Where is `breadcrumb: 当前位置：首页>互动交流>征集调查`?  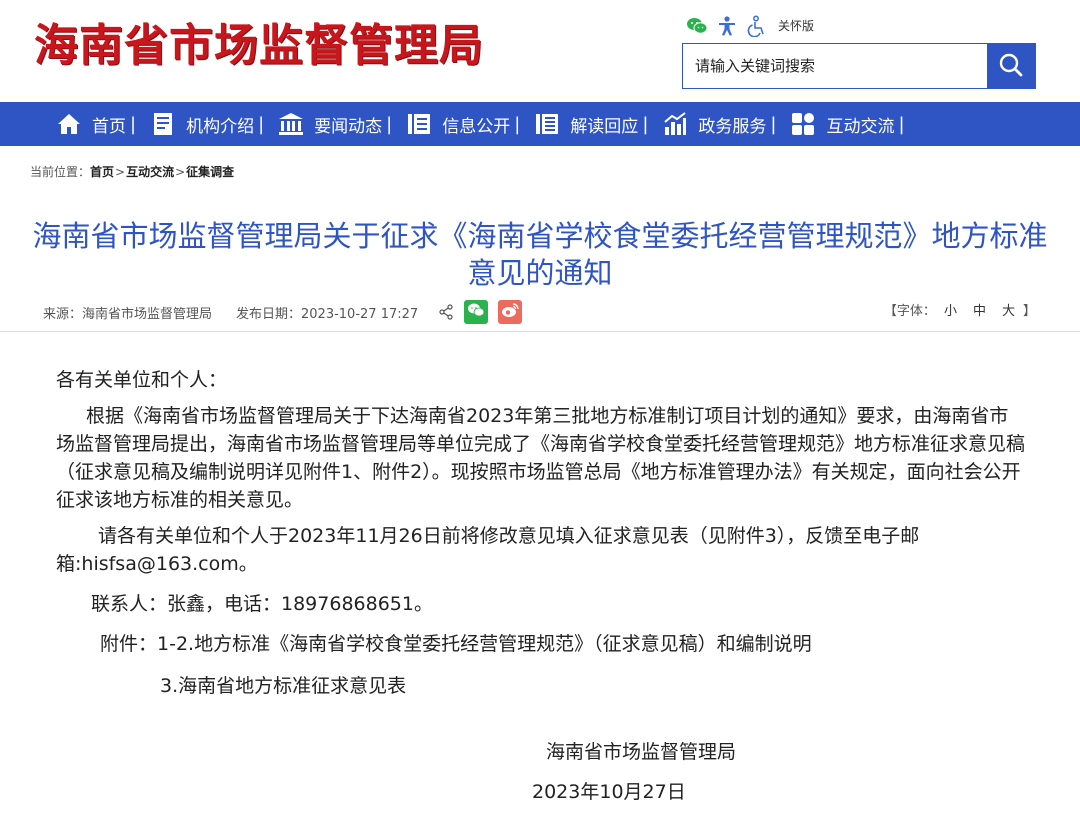 breadcrumb: 当前位置：首页>互动交流>征集调查 is located at coordinates (132, 171).